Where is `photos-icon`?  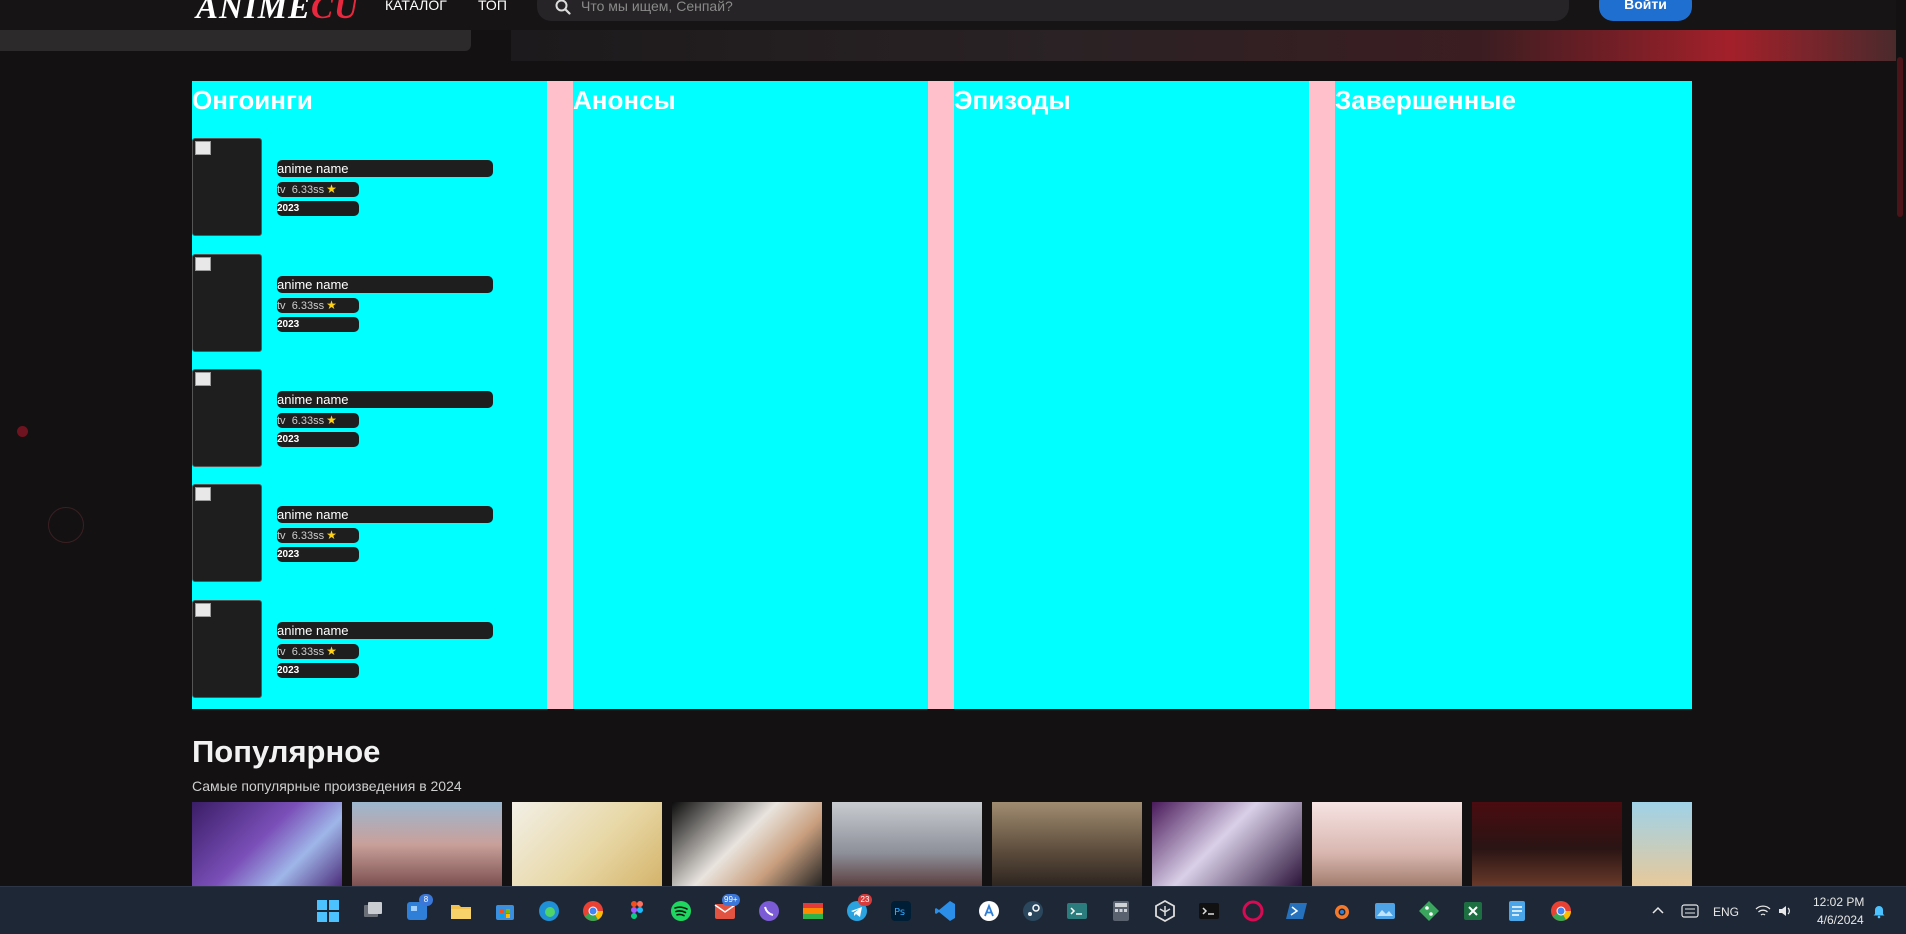 photos-icon is located at coordinates (1385, 911).